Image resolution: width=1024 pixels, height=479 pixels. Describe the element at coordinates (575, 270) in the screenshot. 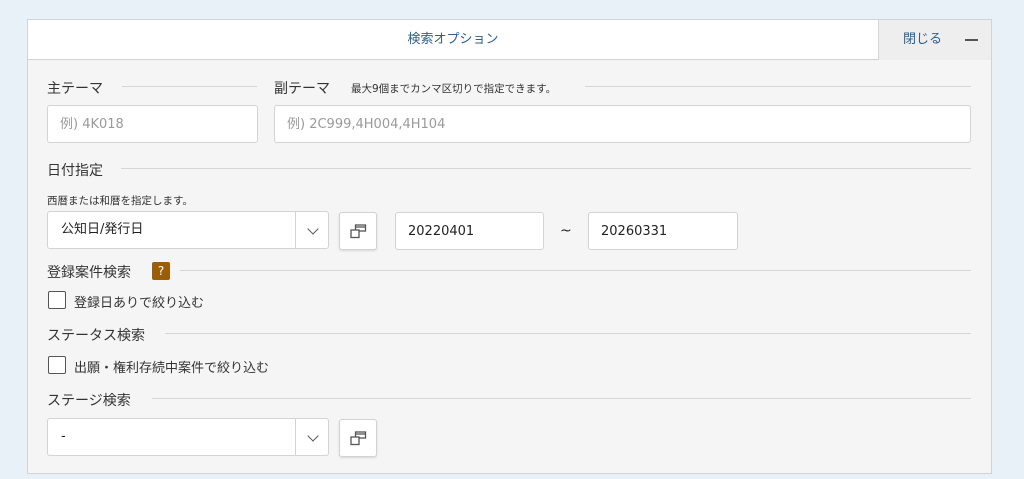

I see `registered-divider` at that location.